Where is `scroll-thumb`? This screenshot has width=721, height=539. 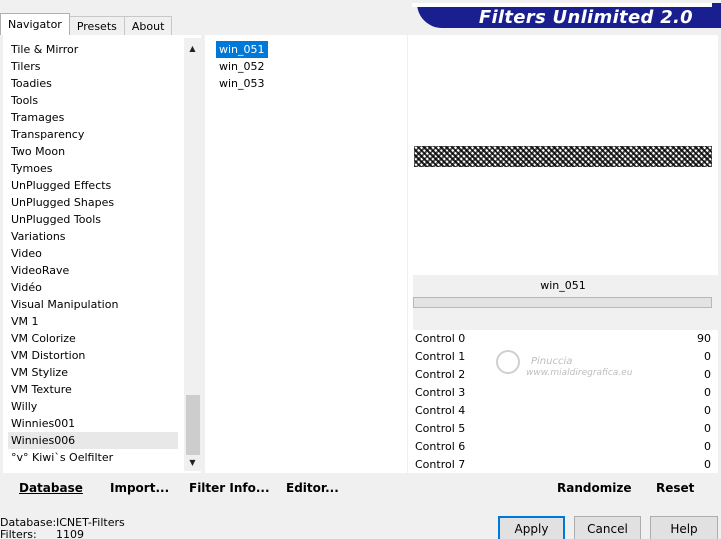 scroll-thumb is located at coordinates (193, 425).